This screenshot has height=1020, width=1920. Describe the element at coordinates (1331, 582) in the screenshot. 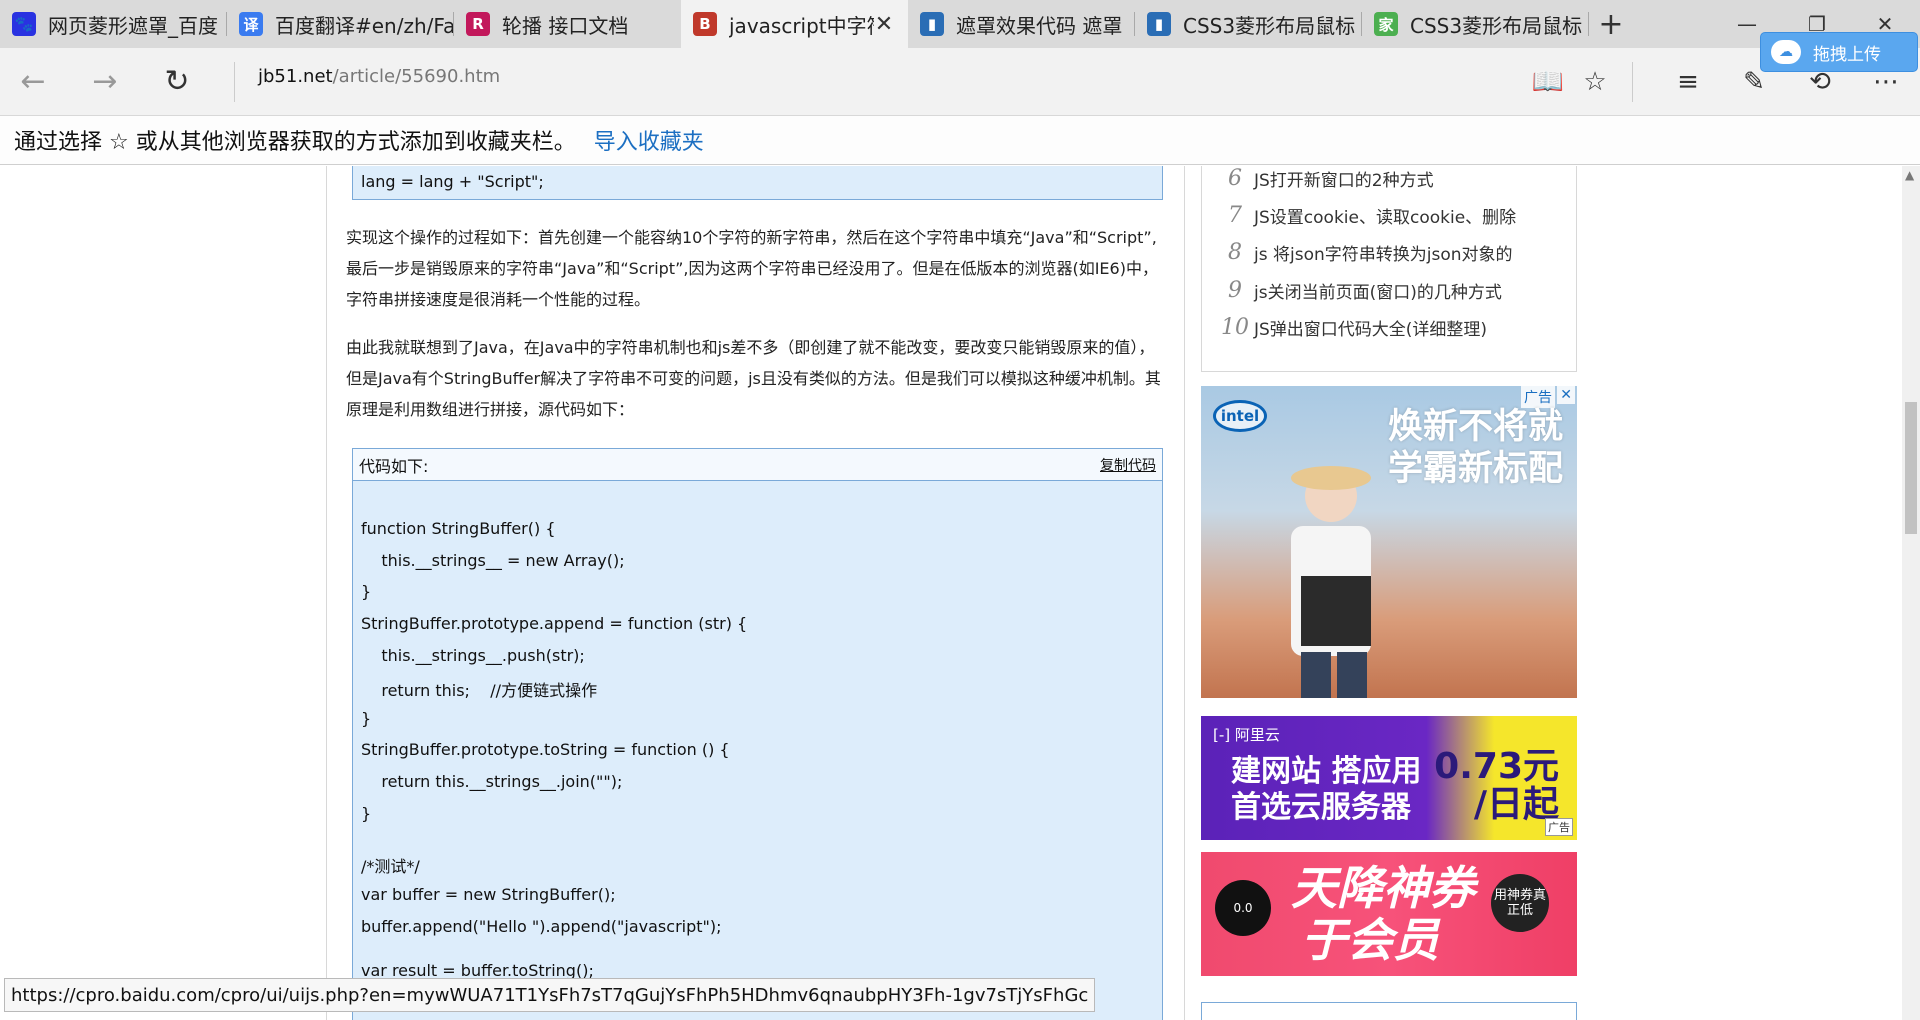

I see `ad-person-image` at that location.